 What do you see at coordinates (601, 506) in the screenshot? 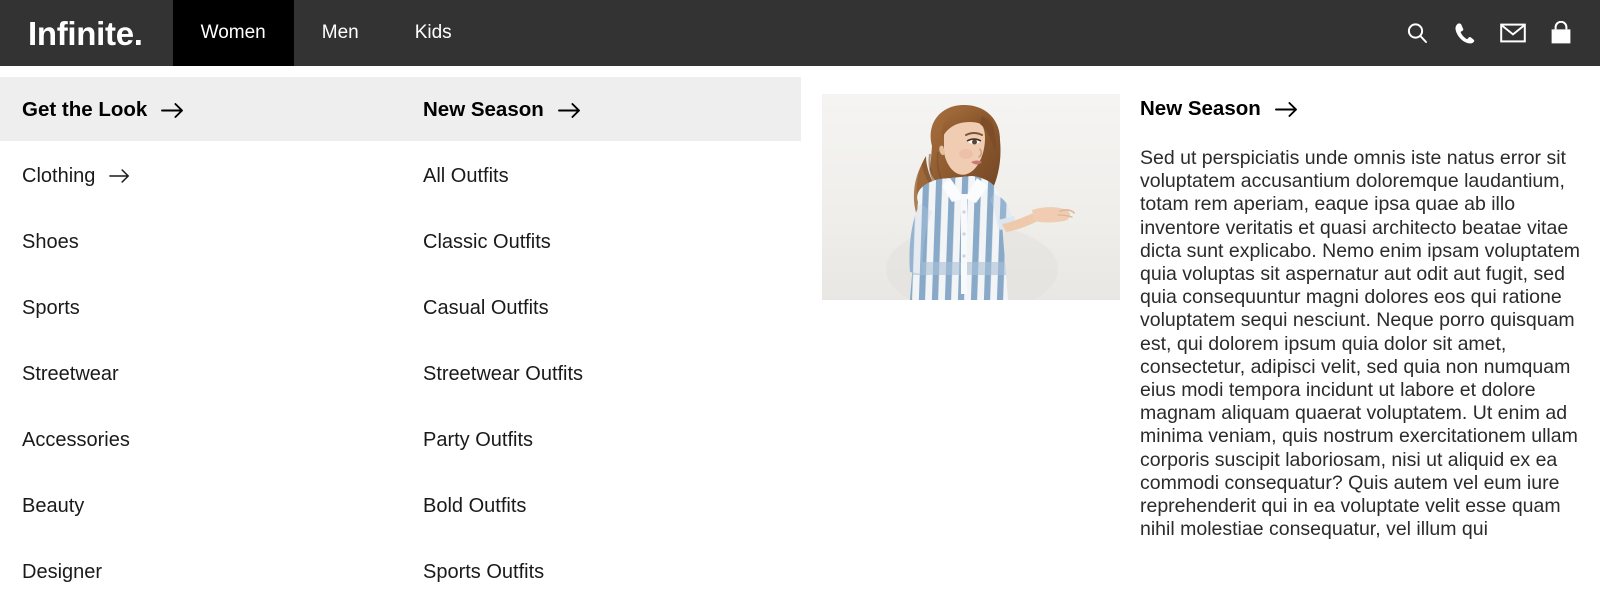
I see `menu-item-bold-outfits: Bold Outfits` at bounding box center [601, 506].